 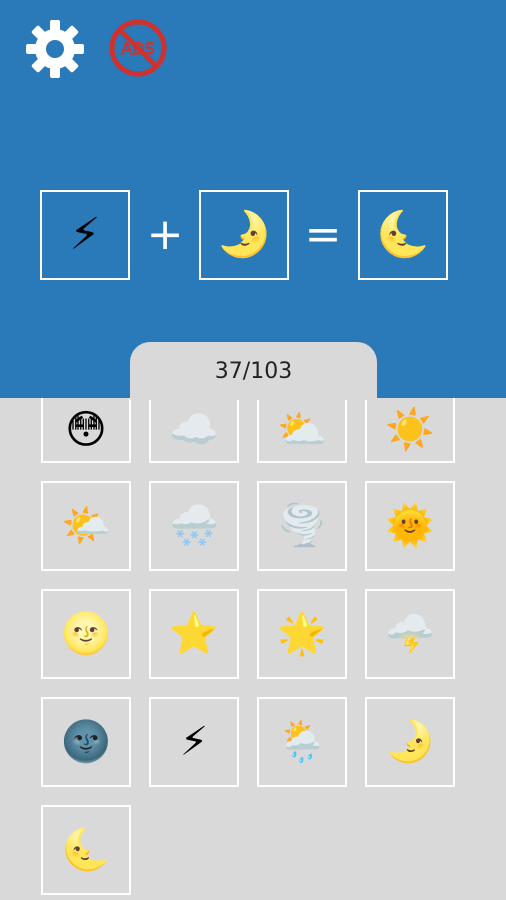 I want to click on progress-label: 37/103, so click(x=253, y=371).